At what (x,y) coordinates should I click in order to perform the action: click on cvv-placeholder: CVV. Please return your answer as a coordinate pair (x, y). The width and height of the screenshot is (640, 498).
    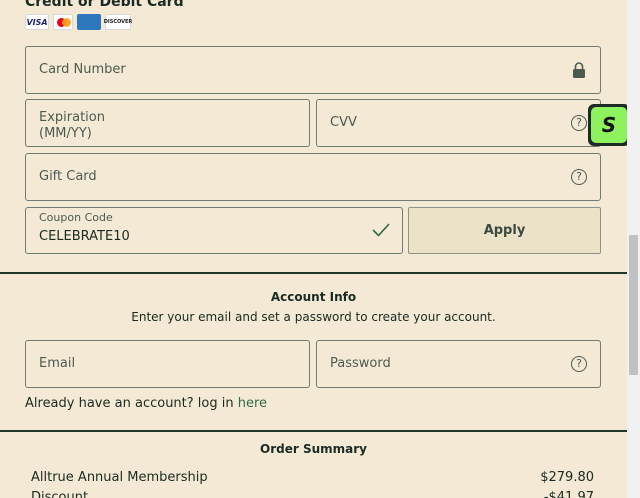
    Looking at the image, I should click on (343, 122).